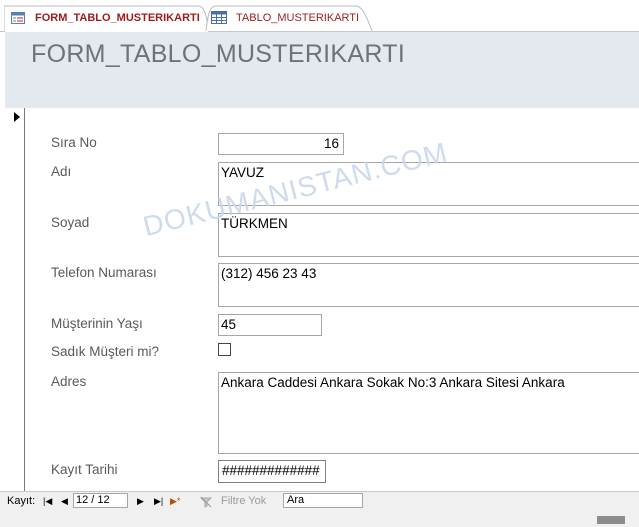 This screenshot has height=527, width=639. What do you see at coordinates (117, 18) in the screenshot?
I see `tab-label: FORM_TABLO_MUSTERIKARTI` at bounding box center [117, 18].